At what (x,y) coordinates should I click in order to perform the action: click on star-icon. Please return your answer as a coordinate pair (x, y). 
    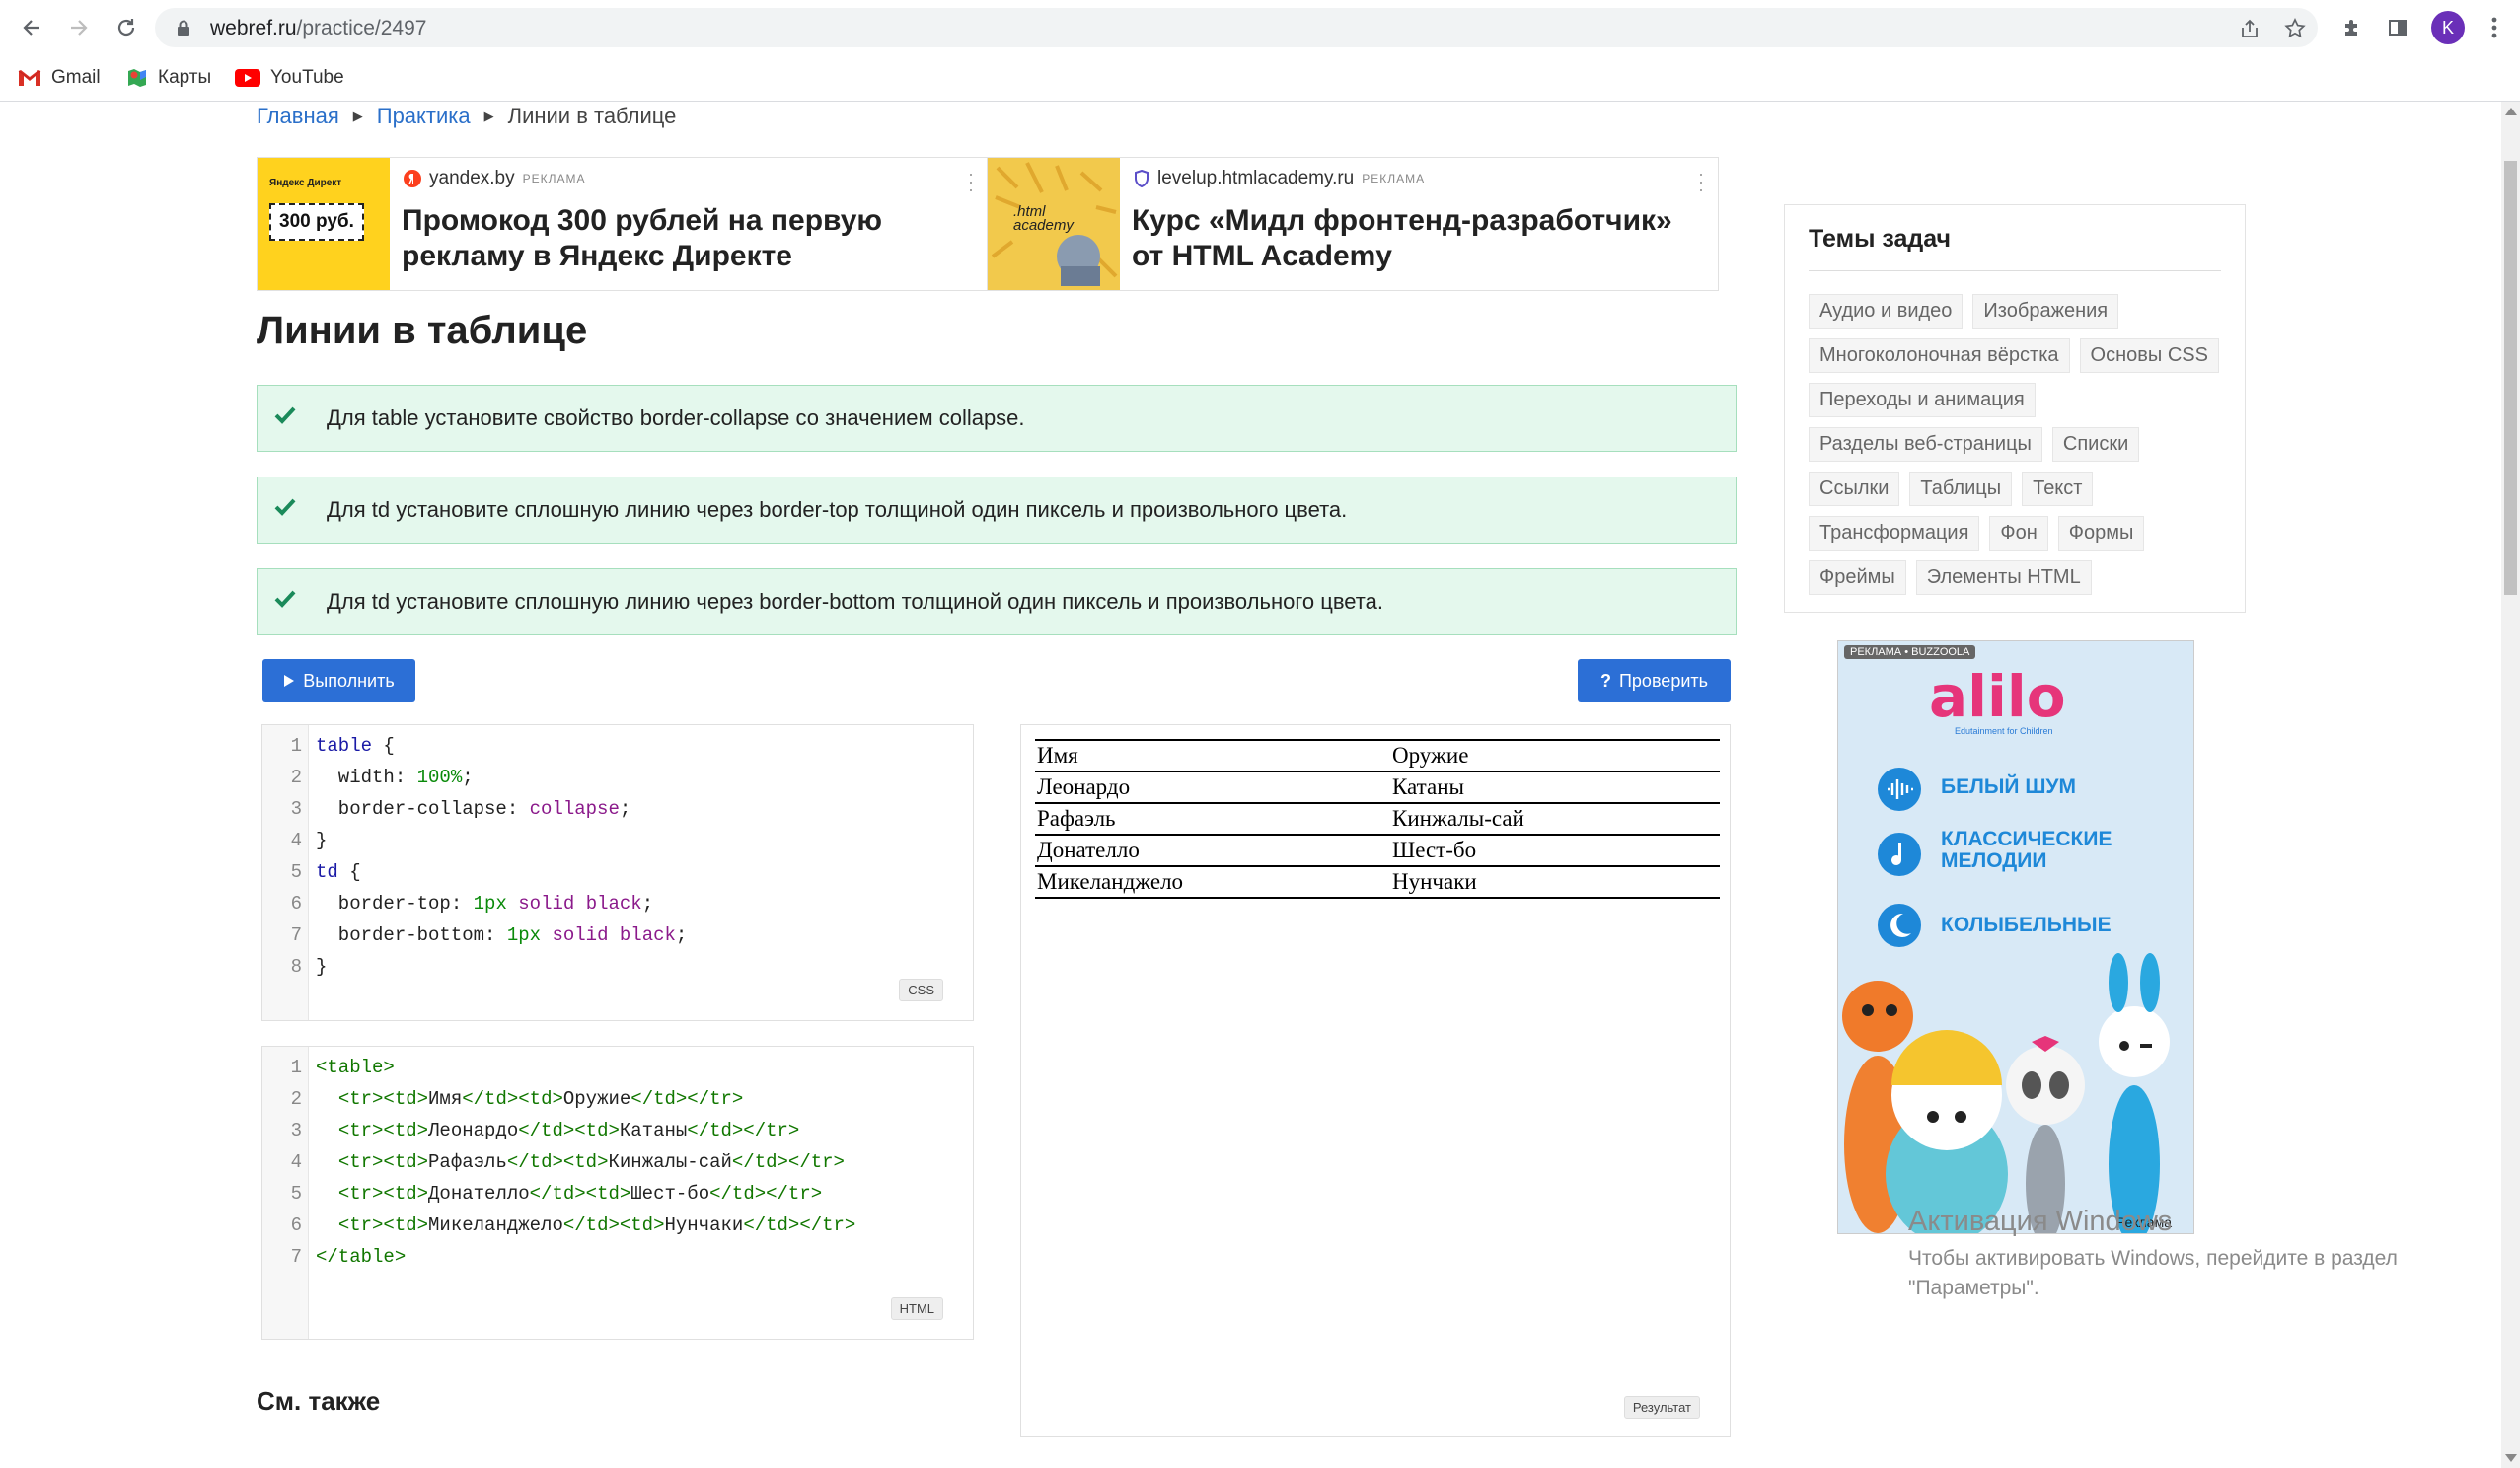
    Looking at the image, I should click on (2295, 28).